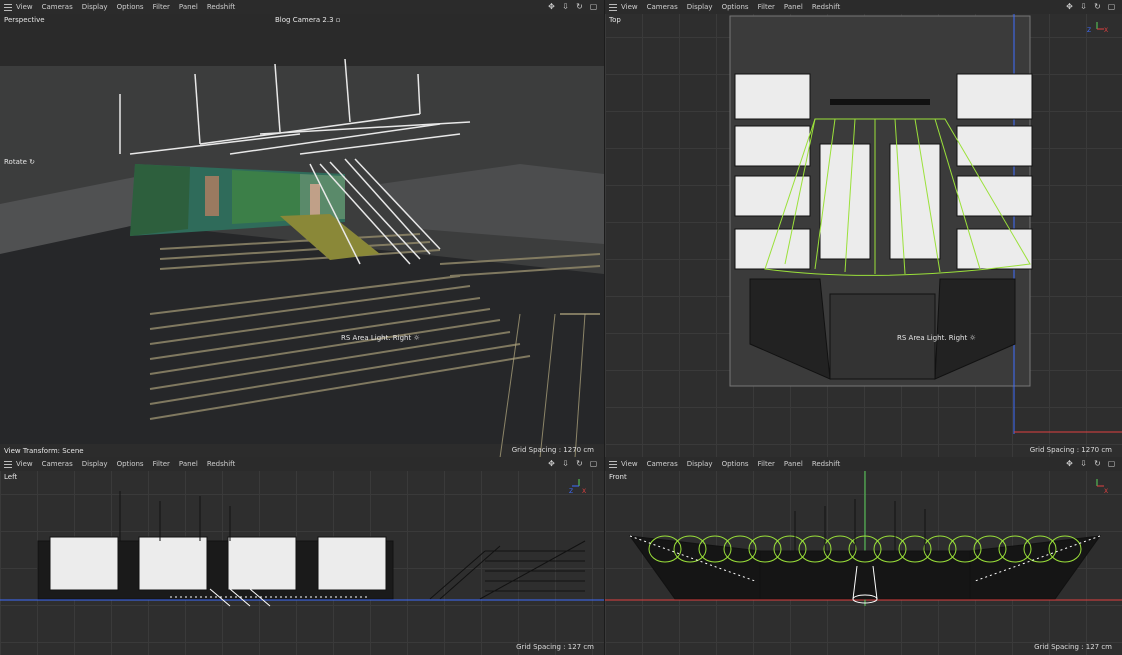  I want to click on camera-icon: ▫, so click(338, 20).